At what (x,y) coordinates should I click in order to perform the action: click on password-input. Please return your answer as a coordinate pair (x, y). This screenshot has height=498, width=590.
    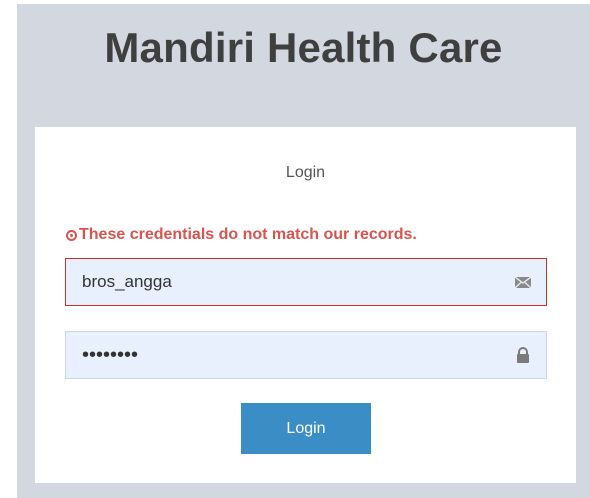
    Looking at the image, I should click on (306, 355).